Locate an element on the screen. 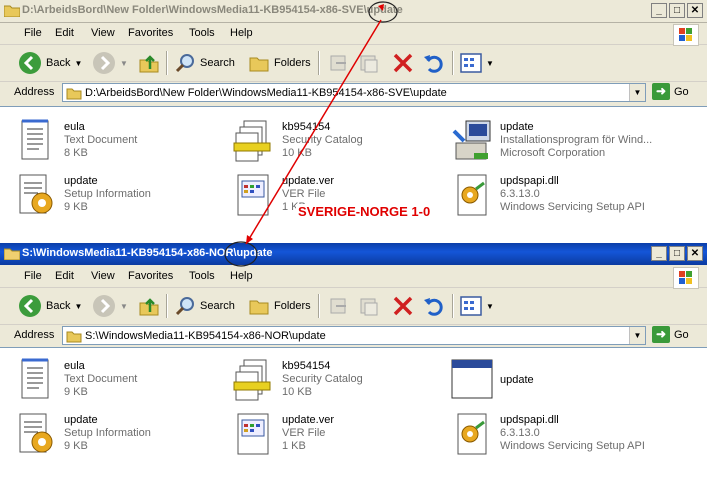 Image resolution: width=707 pixels, height=494 pixels. file-size: 1 KB is located at coordinates (294, 446).